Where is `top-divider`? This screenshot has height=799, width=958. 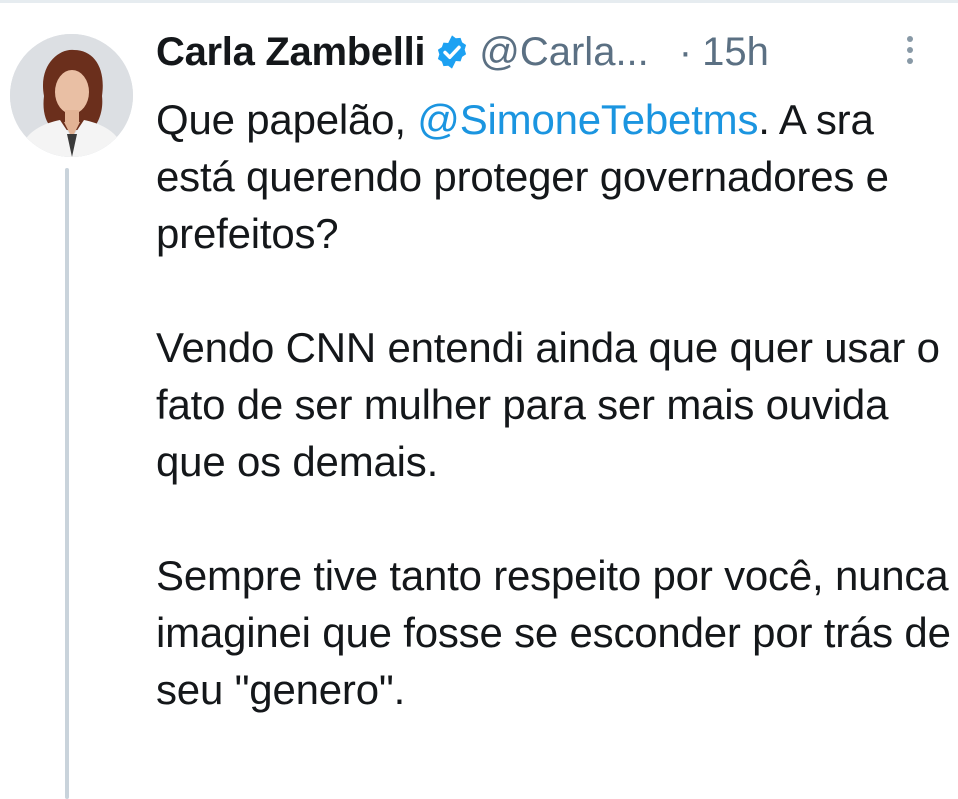 top-divider is located at coordinates (479, 1).